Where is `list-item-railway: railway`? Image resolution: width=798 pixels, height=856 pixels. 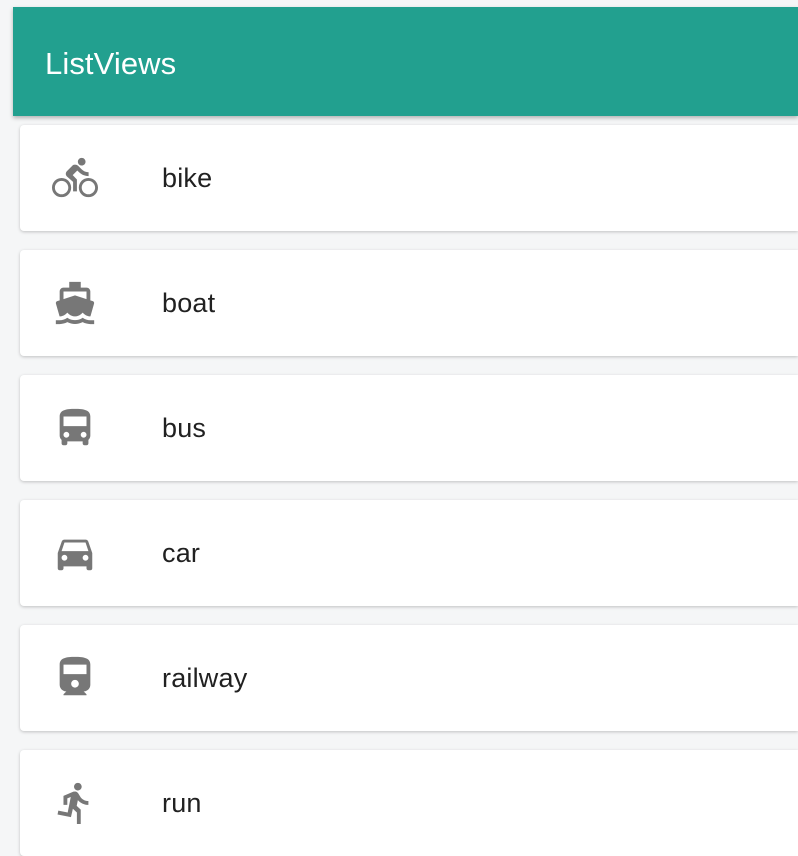 list-item-railway: railway is located at coordinates (409, 678).